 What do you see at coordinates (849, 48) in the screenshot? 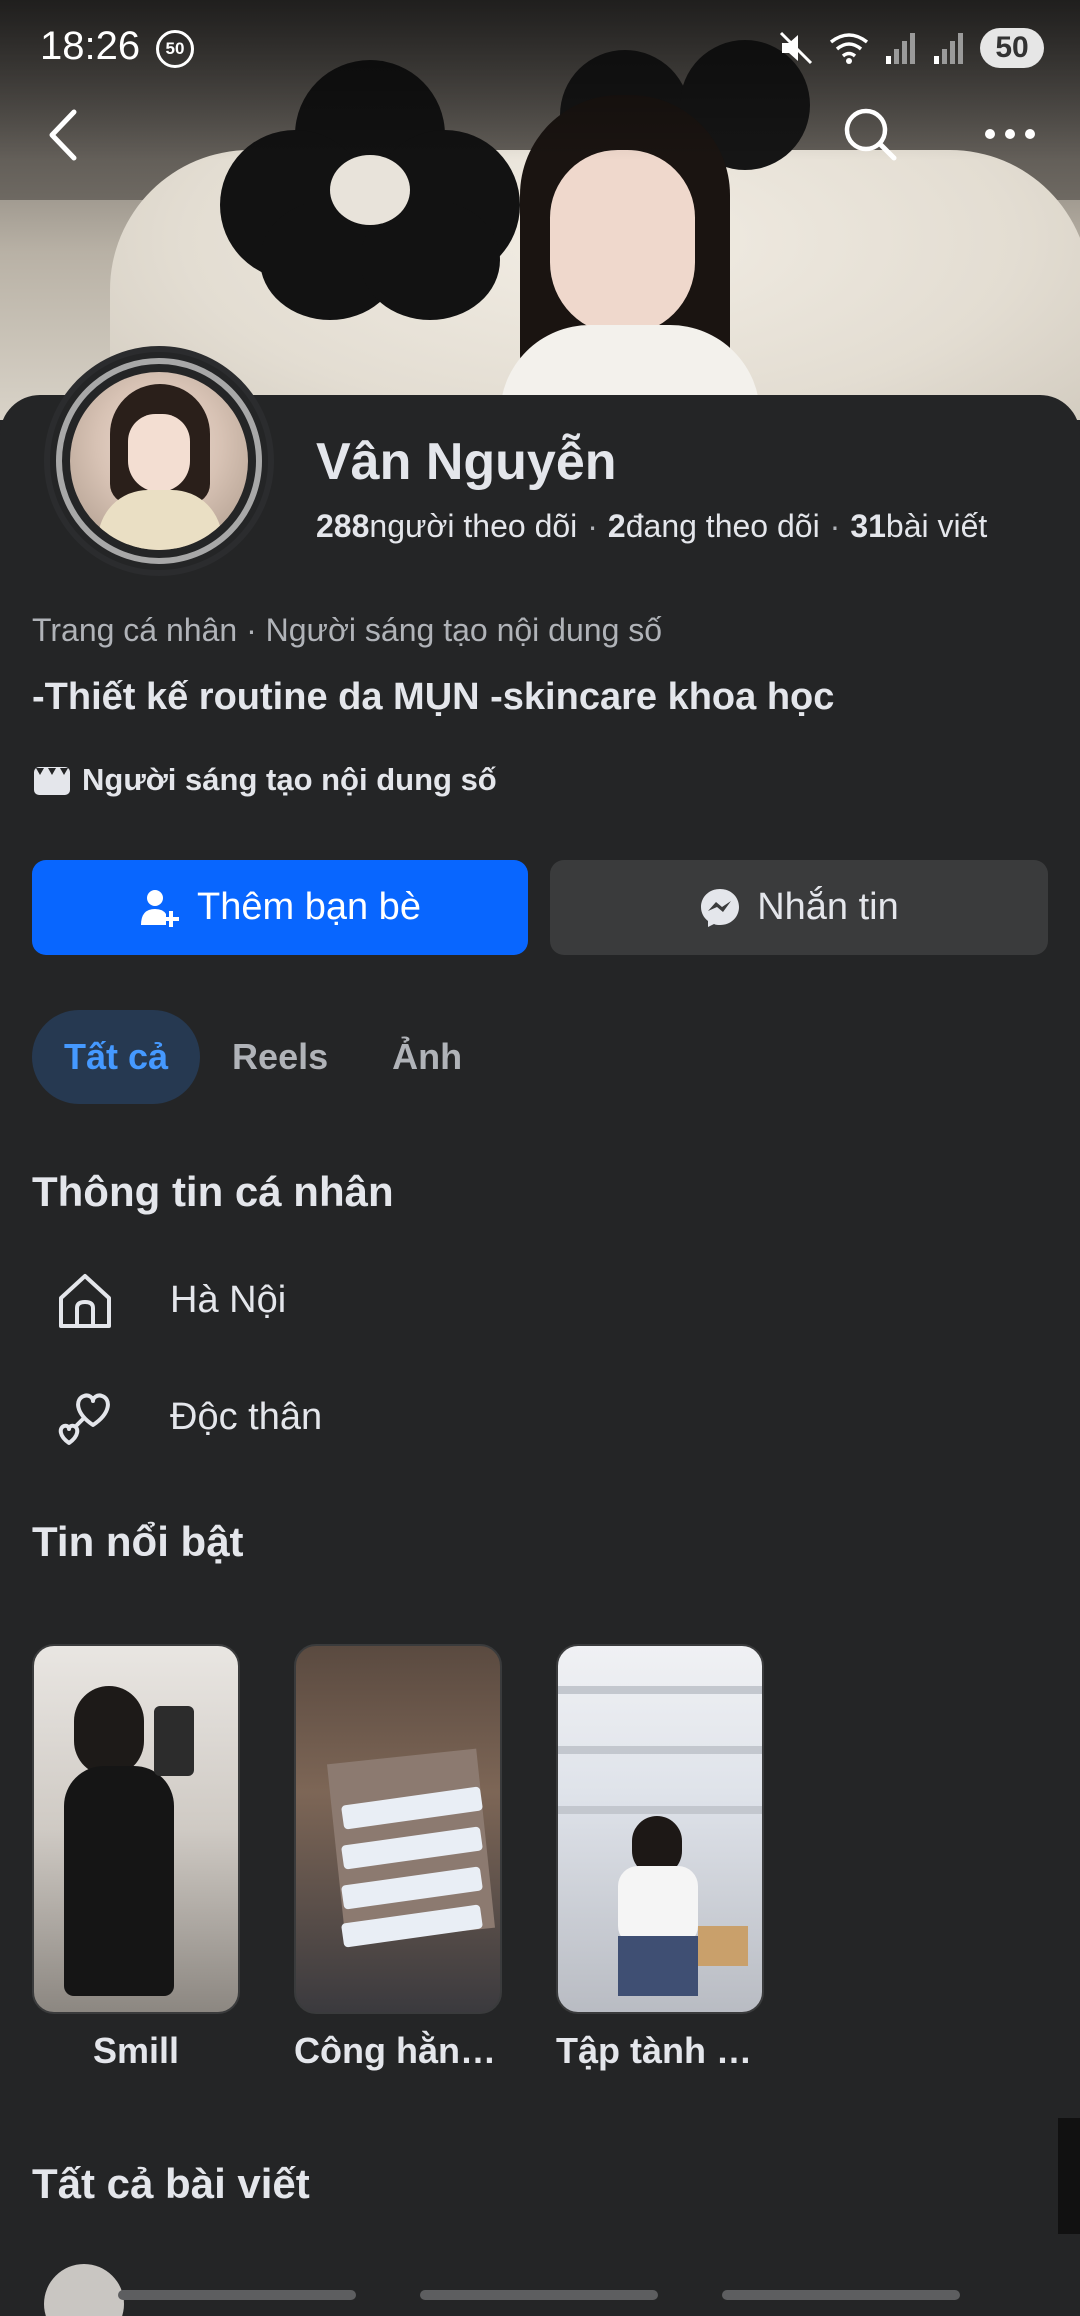
I see `wifi-icon` at bounding box center [849, 48].